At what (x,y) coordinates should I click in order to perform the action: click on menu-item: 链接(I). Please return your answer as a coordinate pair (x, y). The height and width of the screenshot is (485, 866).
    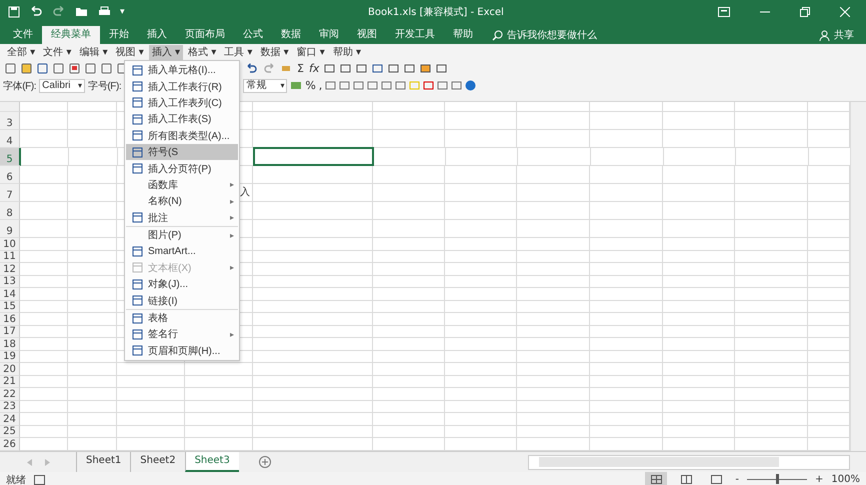
    Looking at the image, I should click on (182, 300).